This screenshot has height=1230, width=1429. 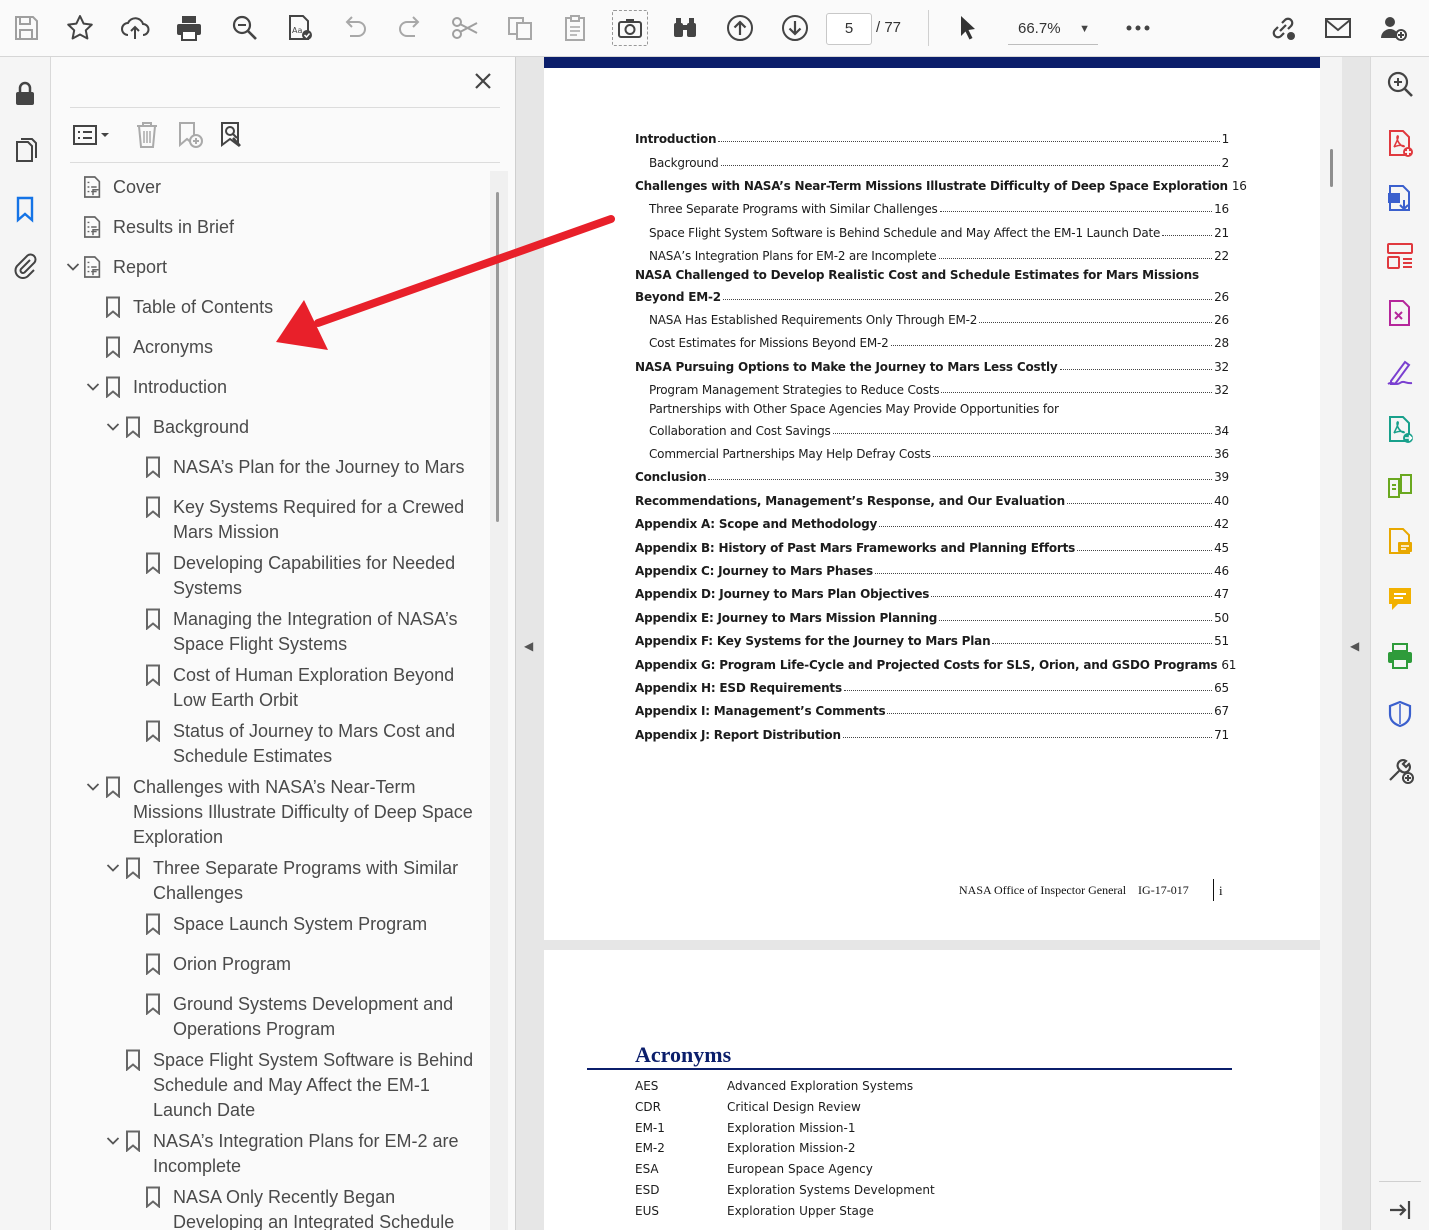 What do you see at coordinates (300, 28) in the screenshot?
I see `edit-text-icon: Aa` at bounding box center [300, 28].